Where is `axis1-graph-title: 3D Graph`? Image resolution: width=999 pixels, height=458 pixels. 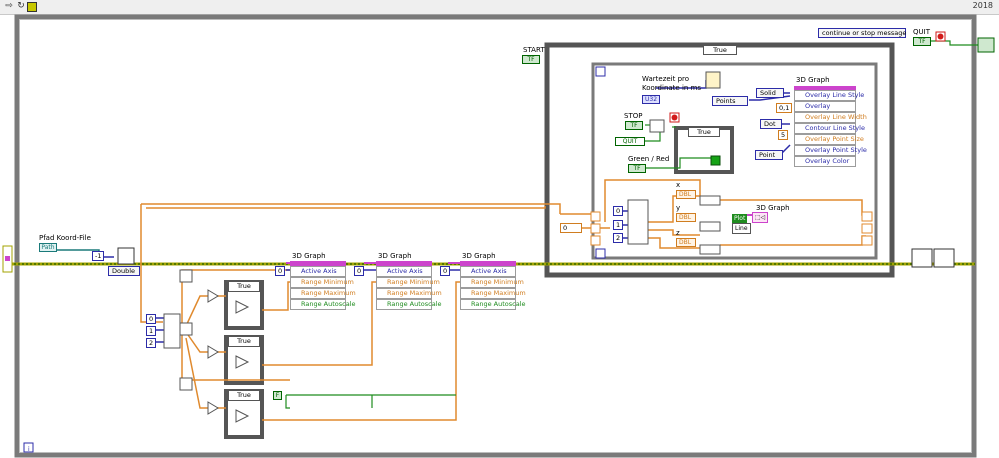
axis1-graph-title: 3D Graph is located at coordinates (309, 256).